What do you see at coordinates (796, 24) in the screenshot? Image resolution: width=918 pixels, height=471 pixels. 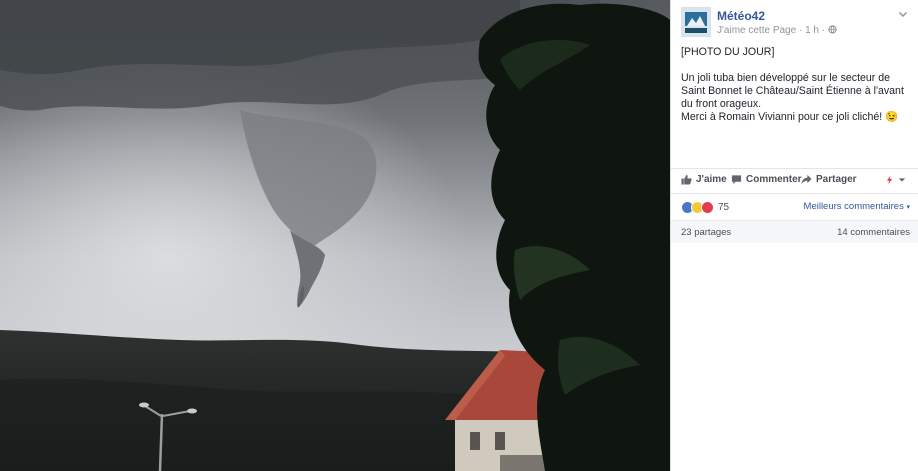 I see `post-header: Météo42 J'aime cette Page · 1 h ·` at bounding box center [796, 24].